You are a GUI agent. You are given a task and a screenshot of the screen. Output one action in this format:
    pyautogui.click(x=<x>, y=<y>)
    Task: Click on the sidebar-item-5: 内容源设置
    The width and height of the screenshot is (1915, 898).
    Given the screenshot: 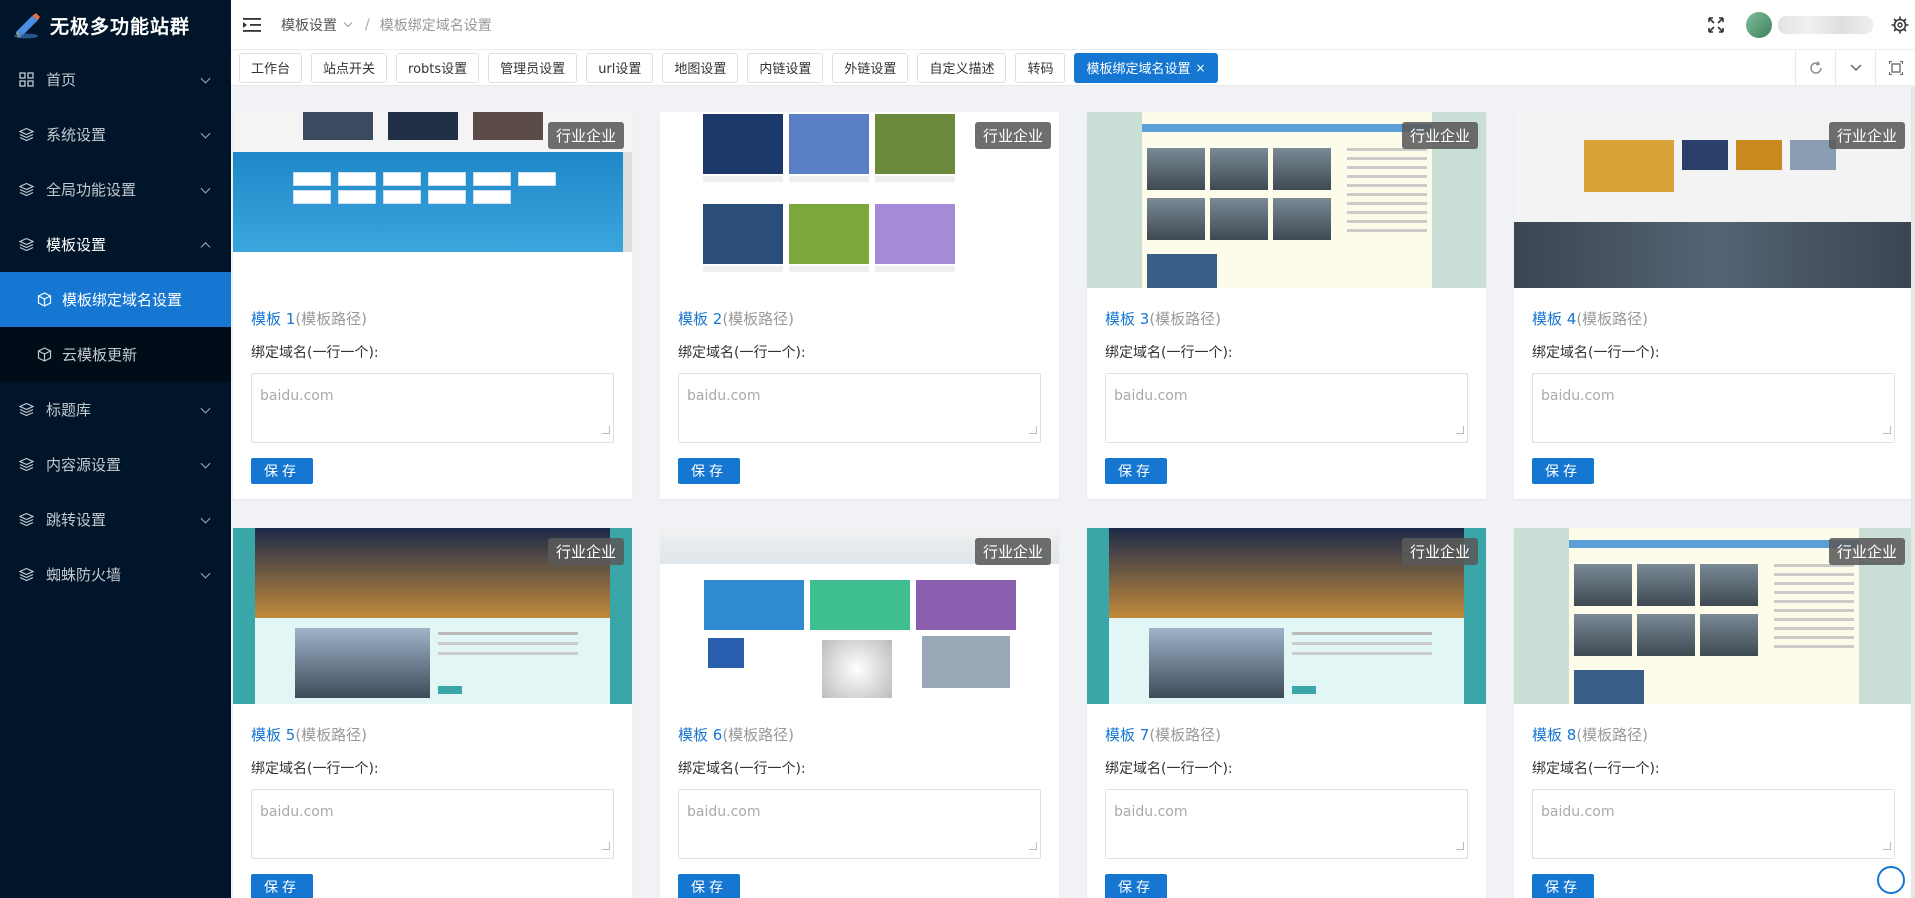 What is the action you would take?
    pyautogui.click(x=115, y=464)
    